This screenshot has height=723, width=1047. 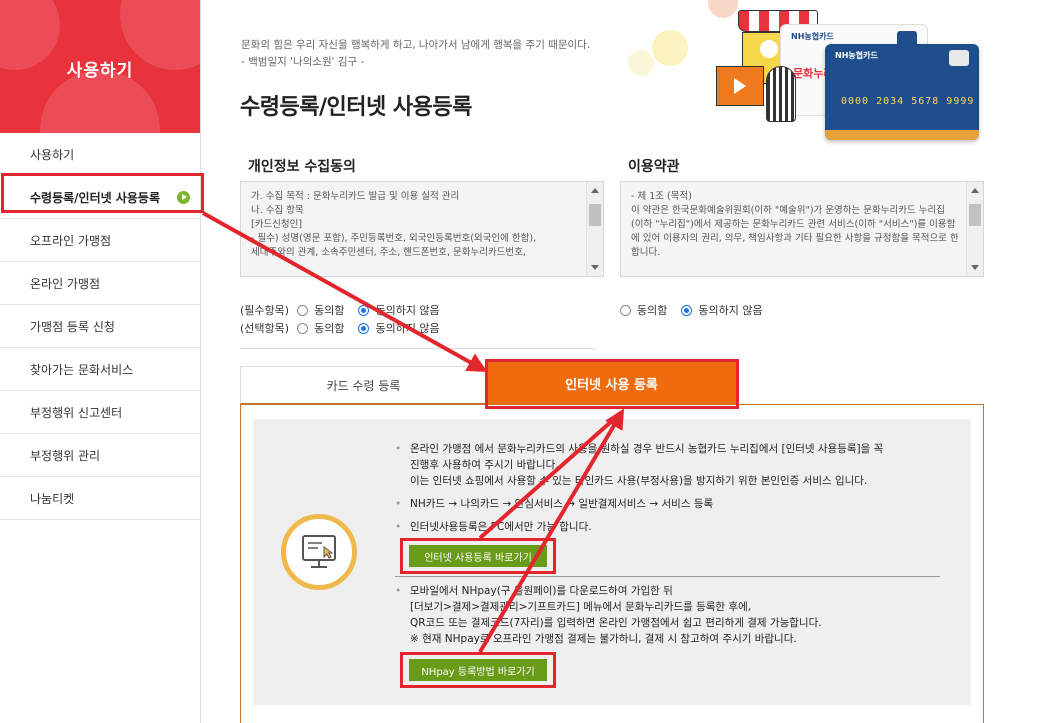 I want to click on sidebar-item-label: 찾아가는 문화서비스, so click(x=82, y=369).